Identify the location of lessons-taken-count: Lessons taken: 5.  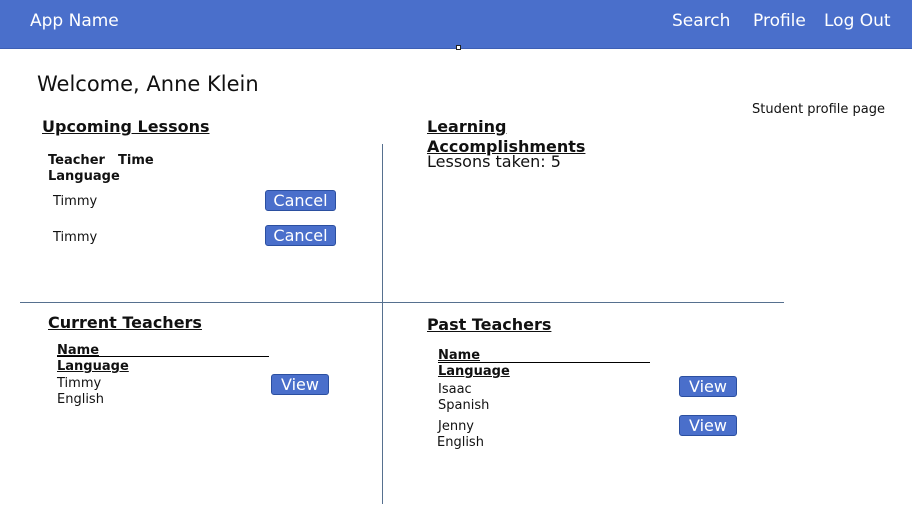
(494, 161).